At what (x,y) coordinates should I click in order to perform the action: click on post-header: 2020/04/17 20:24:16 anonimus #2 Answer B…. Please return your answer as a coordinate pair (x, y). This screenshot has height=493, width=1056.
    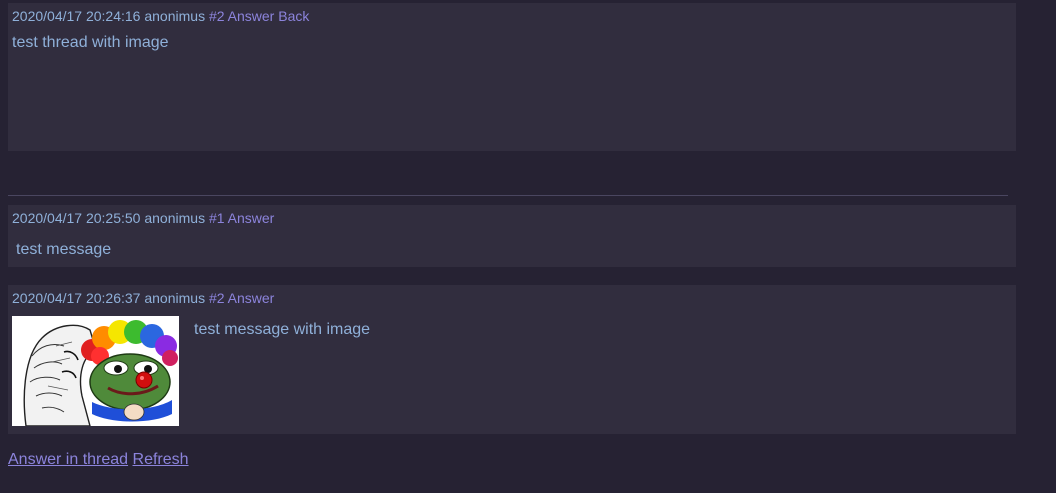
    Looking at the image, I should click on (160, 16).